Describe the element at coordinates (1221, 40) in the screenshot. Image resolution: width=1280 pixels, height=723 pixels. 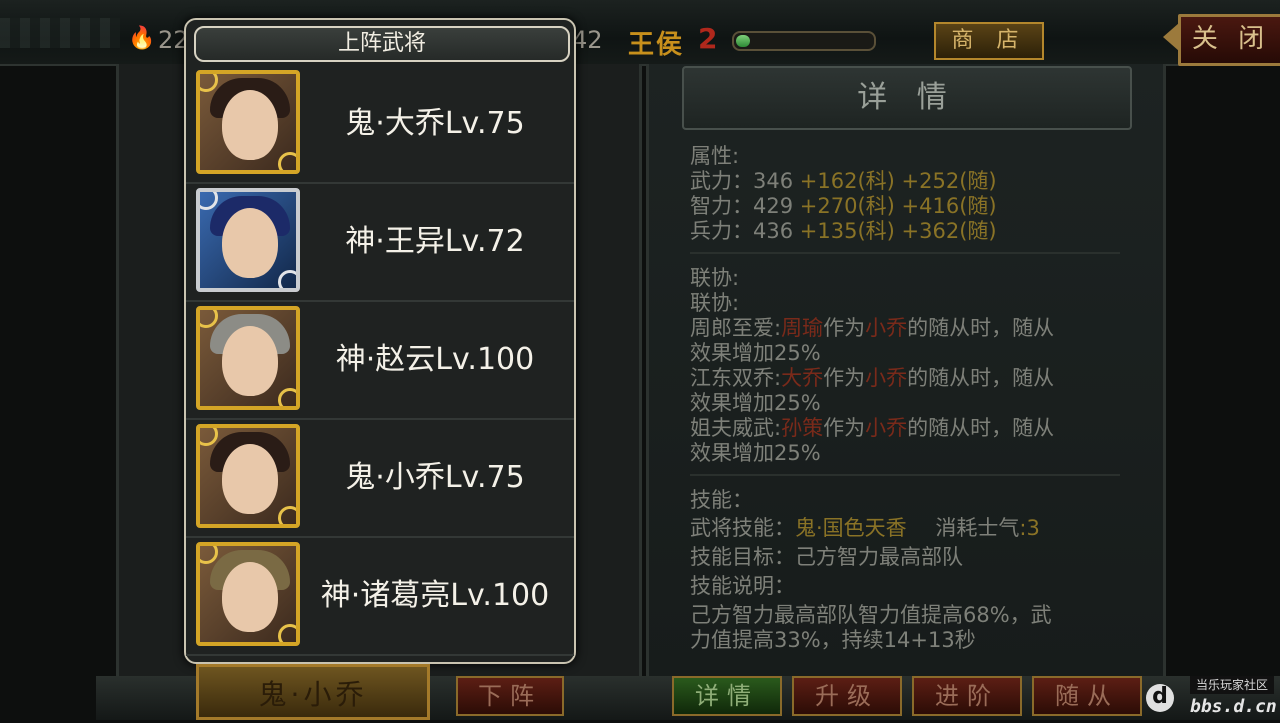
I see `close-button: 关 闭` at that location.